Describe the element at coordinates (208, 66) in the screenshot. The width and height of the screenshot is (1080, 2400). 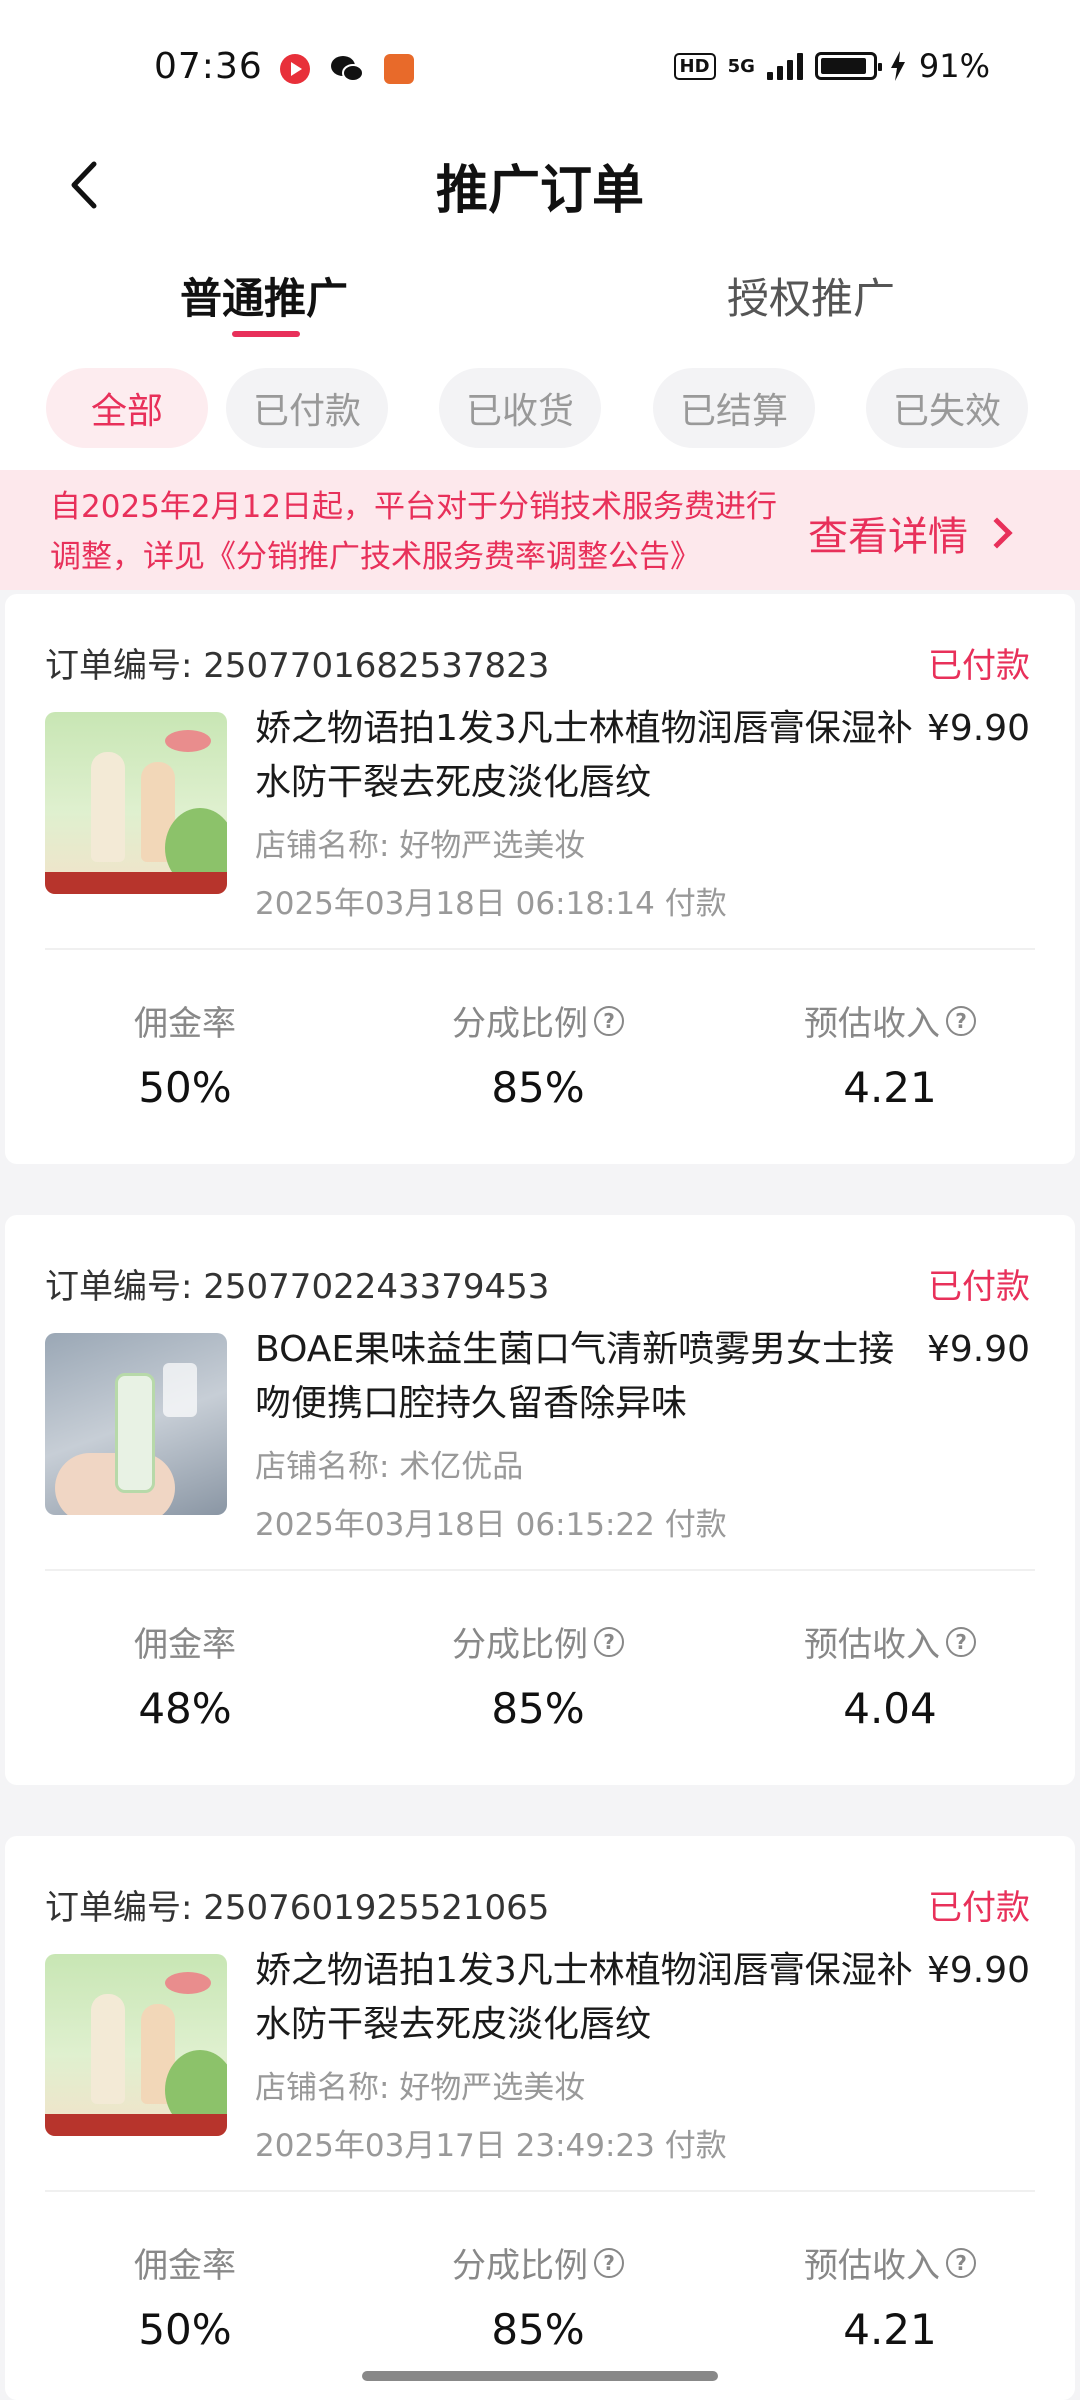
I see `status-time: 07:36` at that location.